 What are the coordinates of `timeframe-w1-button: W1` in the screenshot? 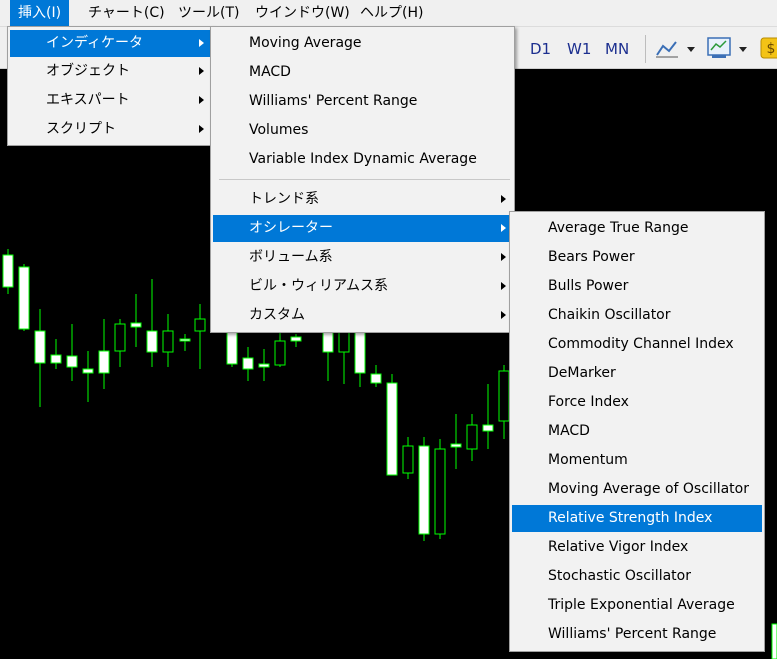 It's located at (579, 49).